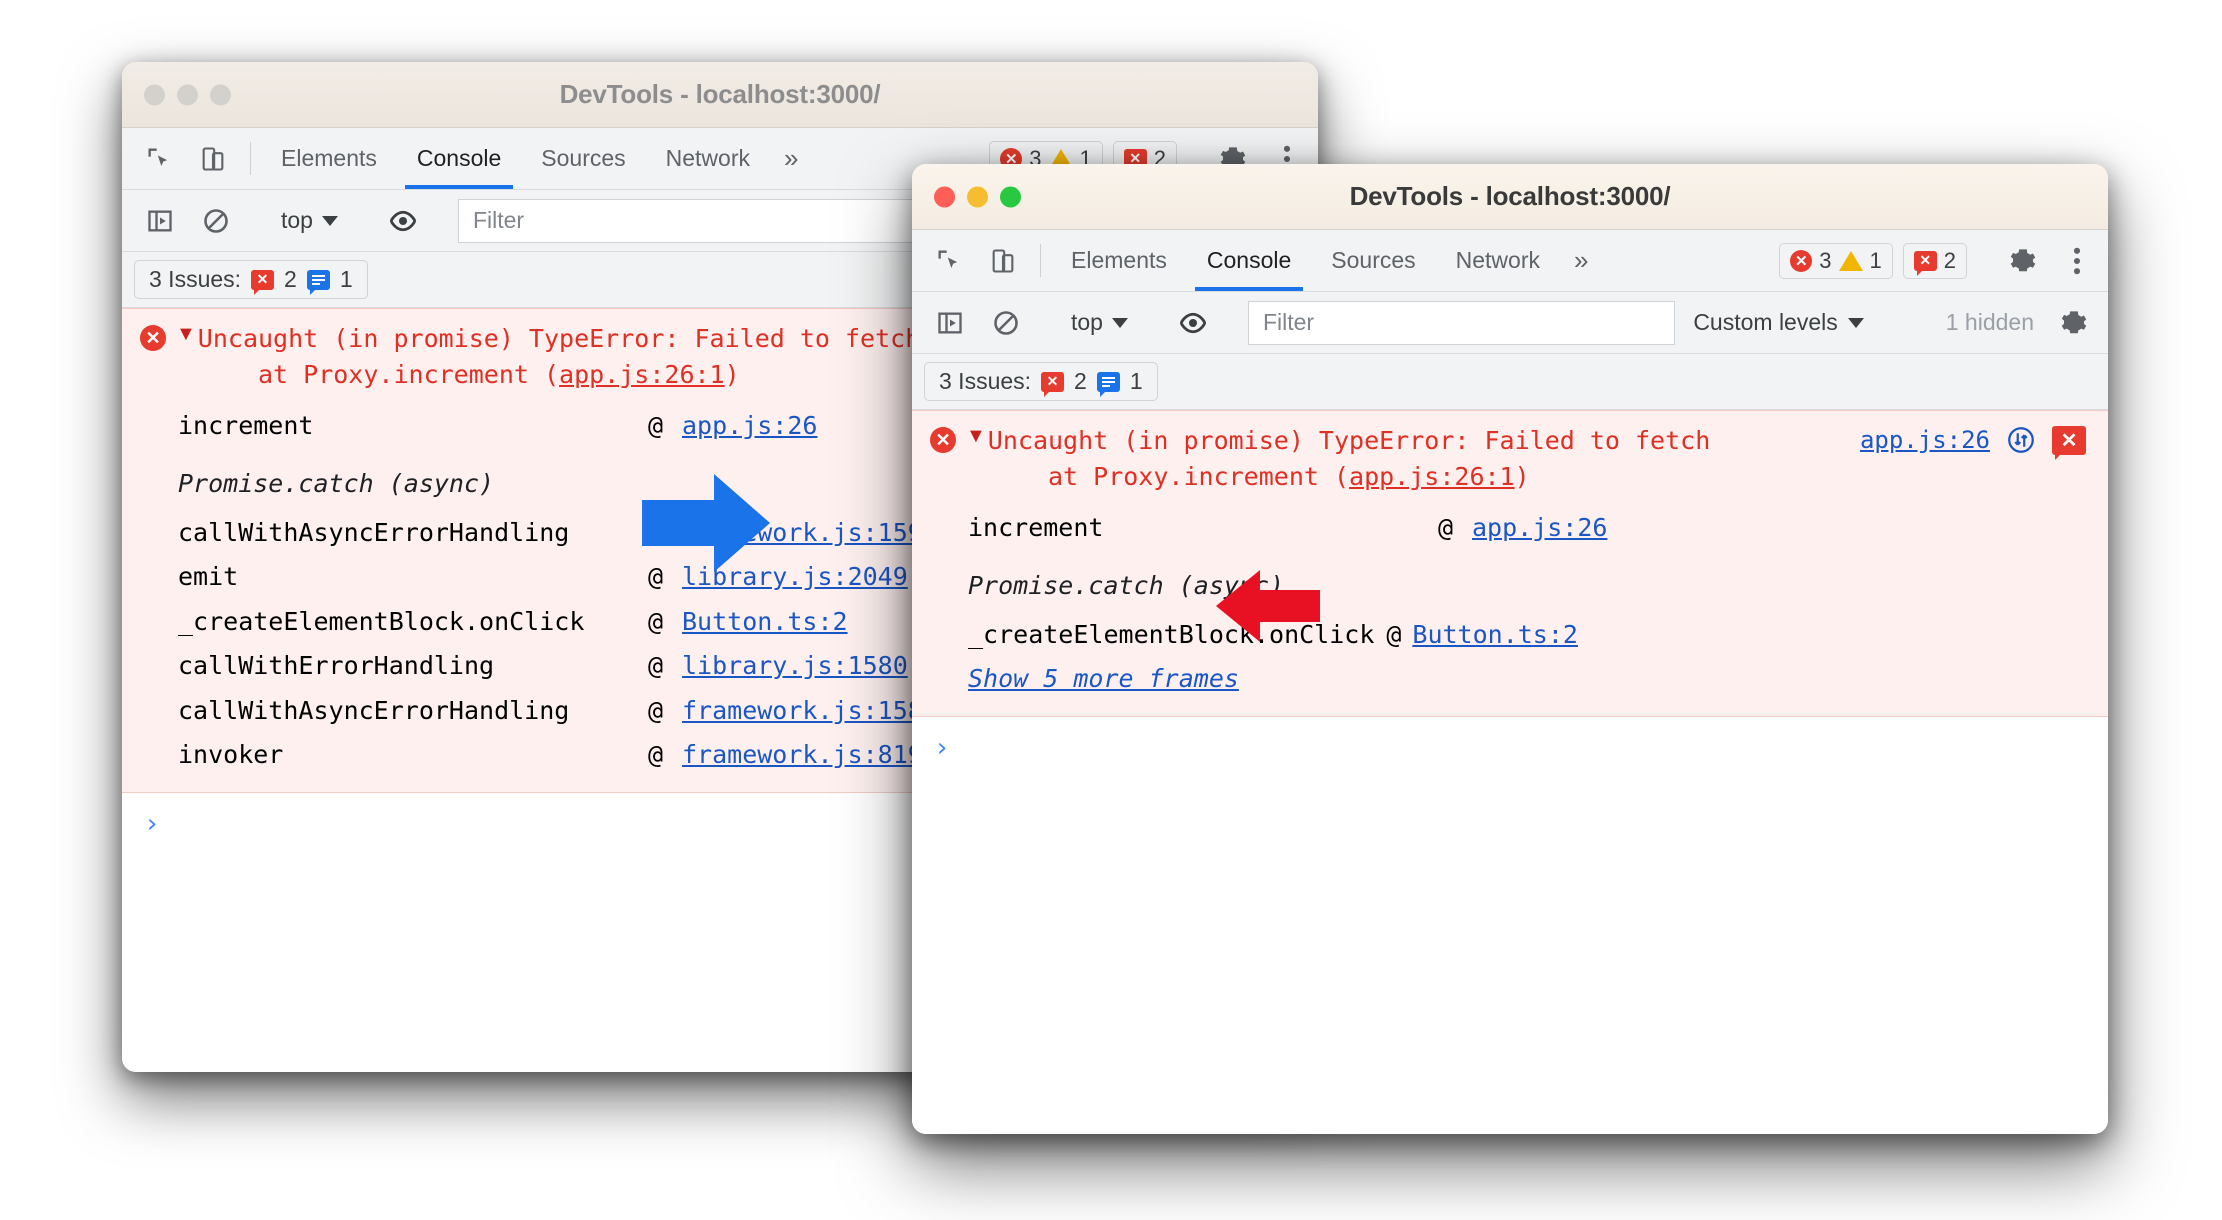  What do you see at coordinates (810, 755) in the screenshot?
I see `frame-link: framework.js:8198` at bounding box center [810, 755].